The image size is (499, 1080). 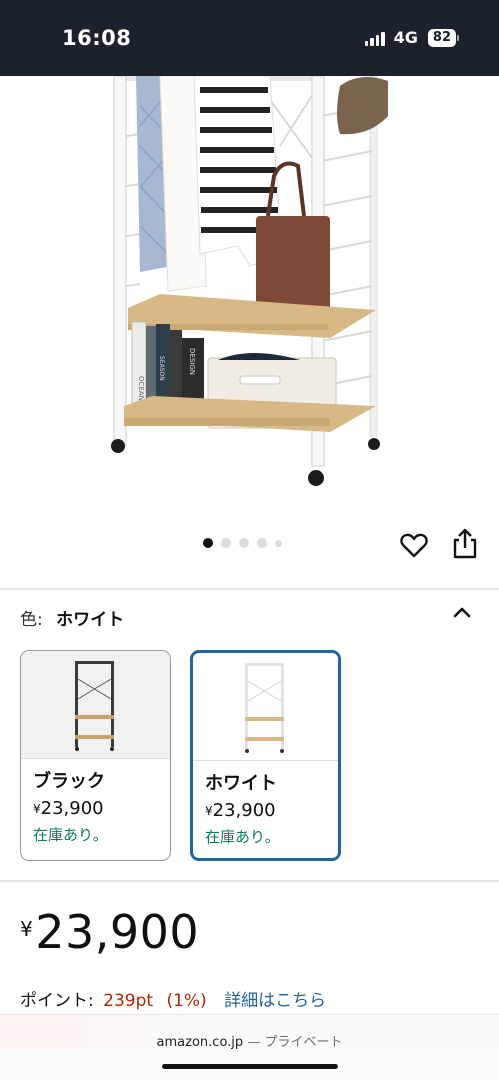 I want to click on home-indicator, so click(x=250, y=1066).